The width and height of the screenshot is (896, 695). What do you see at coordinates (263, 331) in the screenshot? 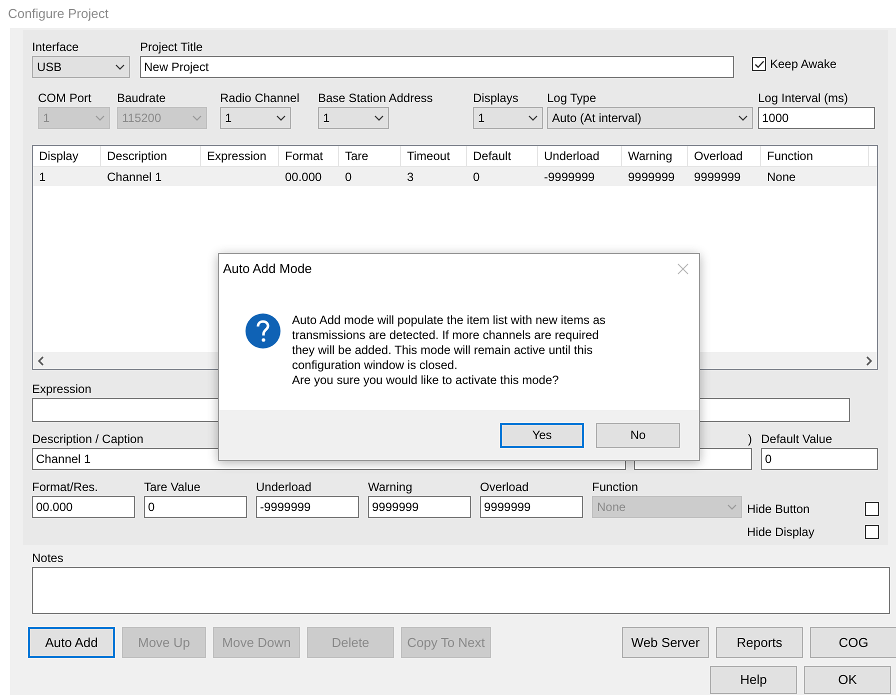
I see `question-icon` at bounding box center [263, 331].